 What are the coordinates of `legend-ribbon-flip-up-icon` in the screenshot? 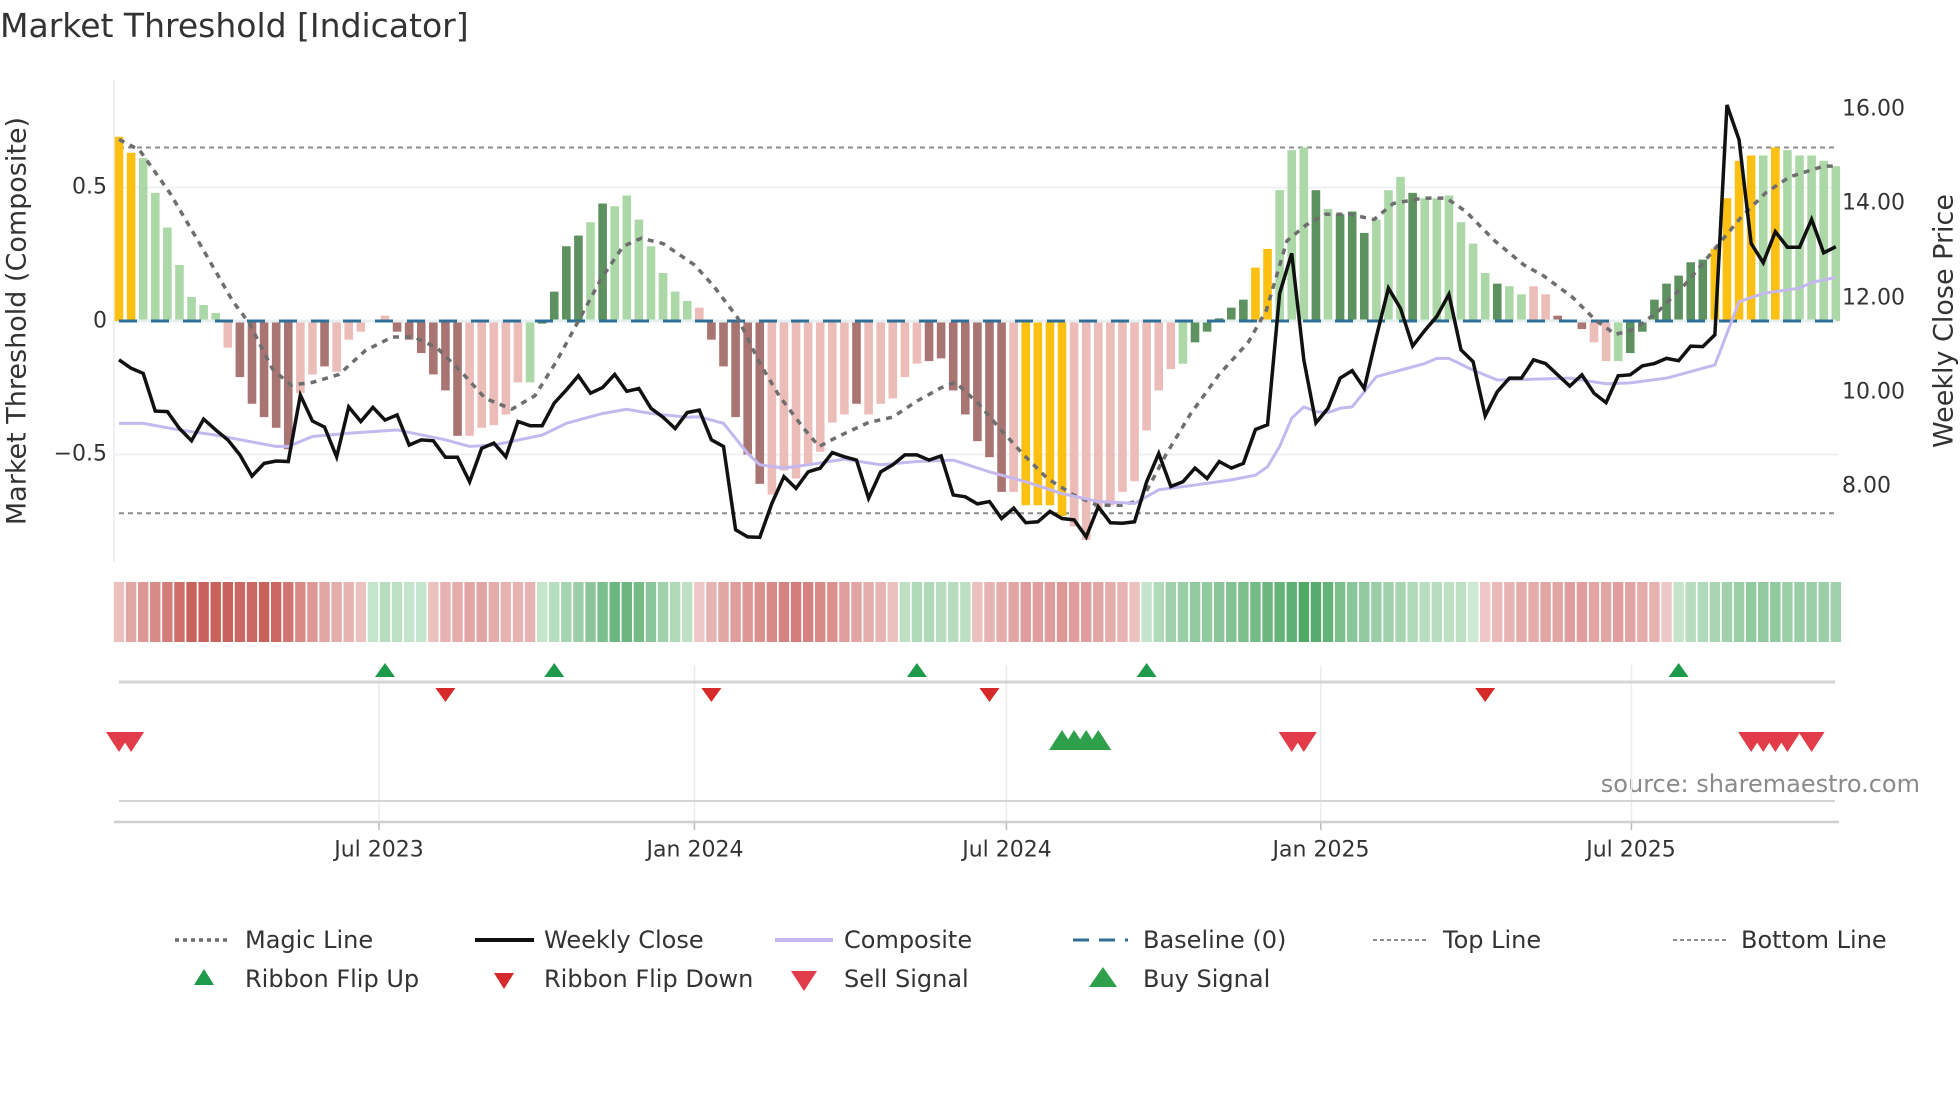 It's located at (204, 977).